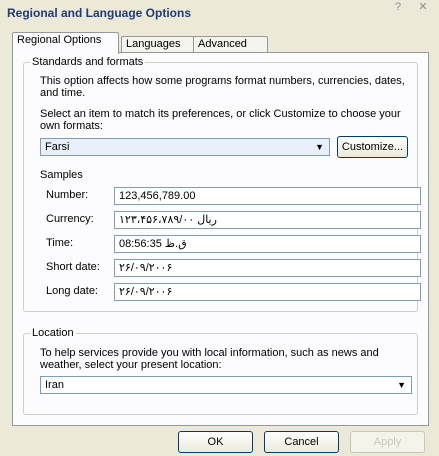  I want to click on sample-time-label: Time:, so click(60, 243).